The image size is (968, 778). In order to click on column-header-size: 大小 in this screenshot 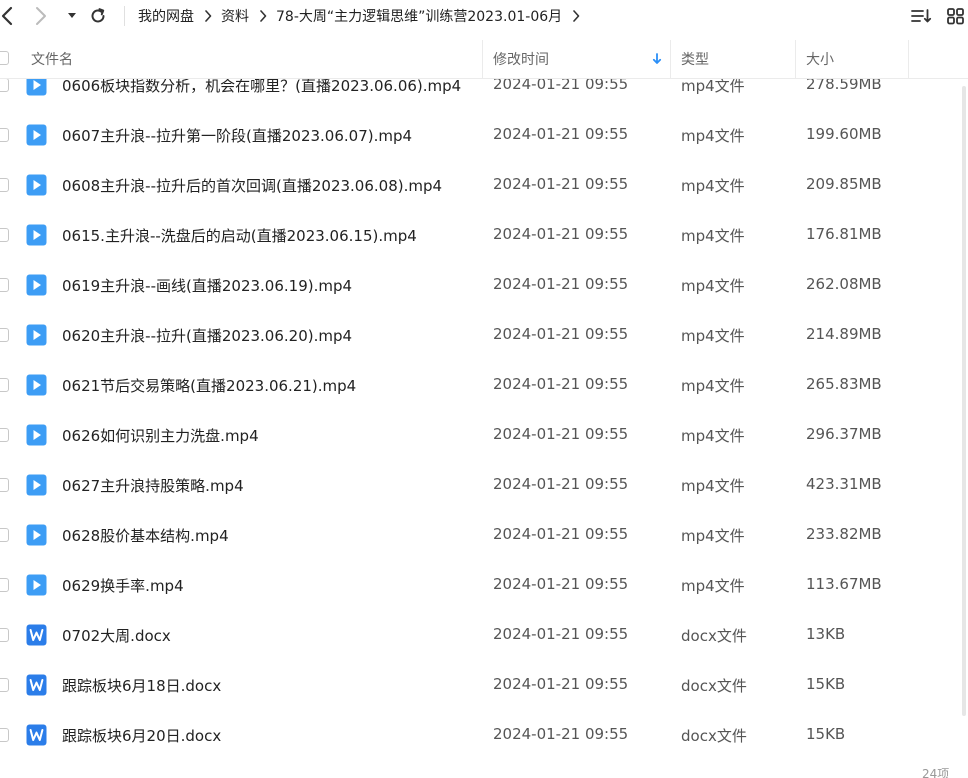, I will do `click(852, 59)`.